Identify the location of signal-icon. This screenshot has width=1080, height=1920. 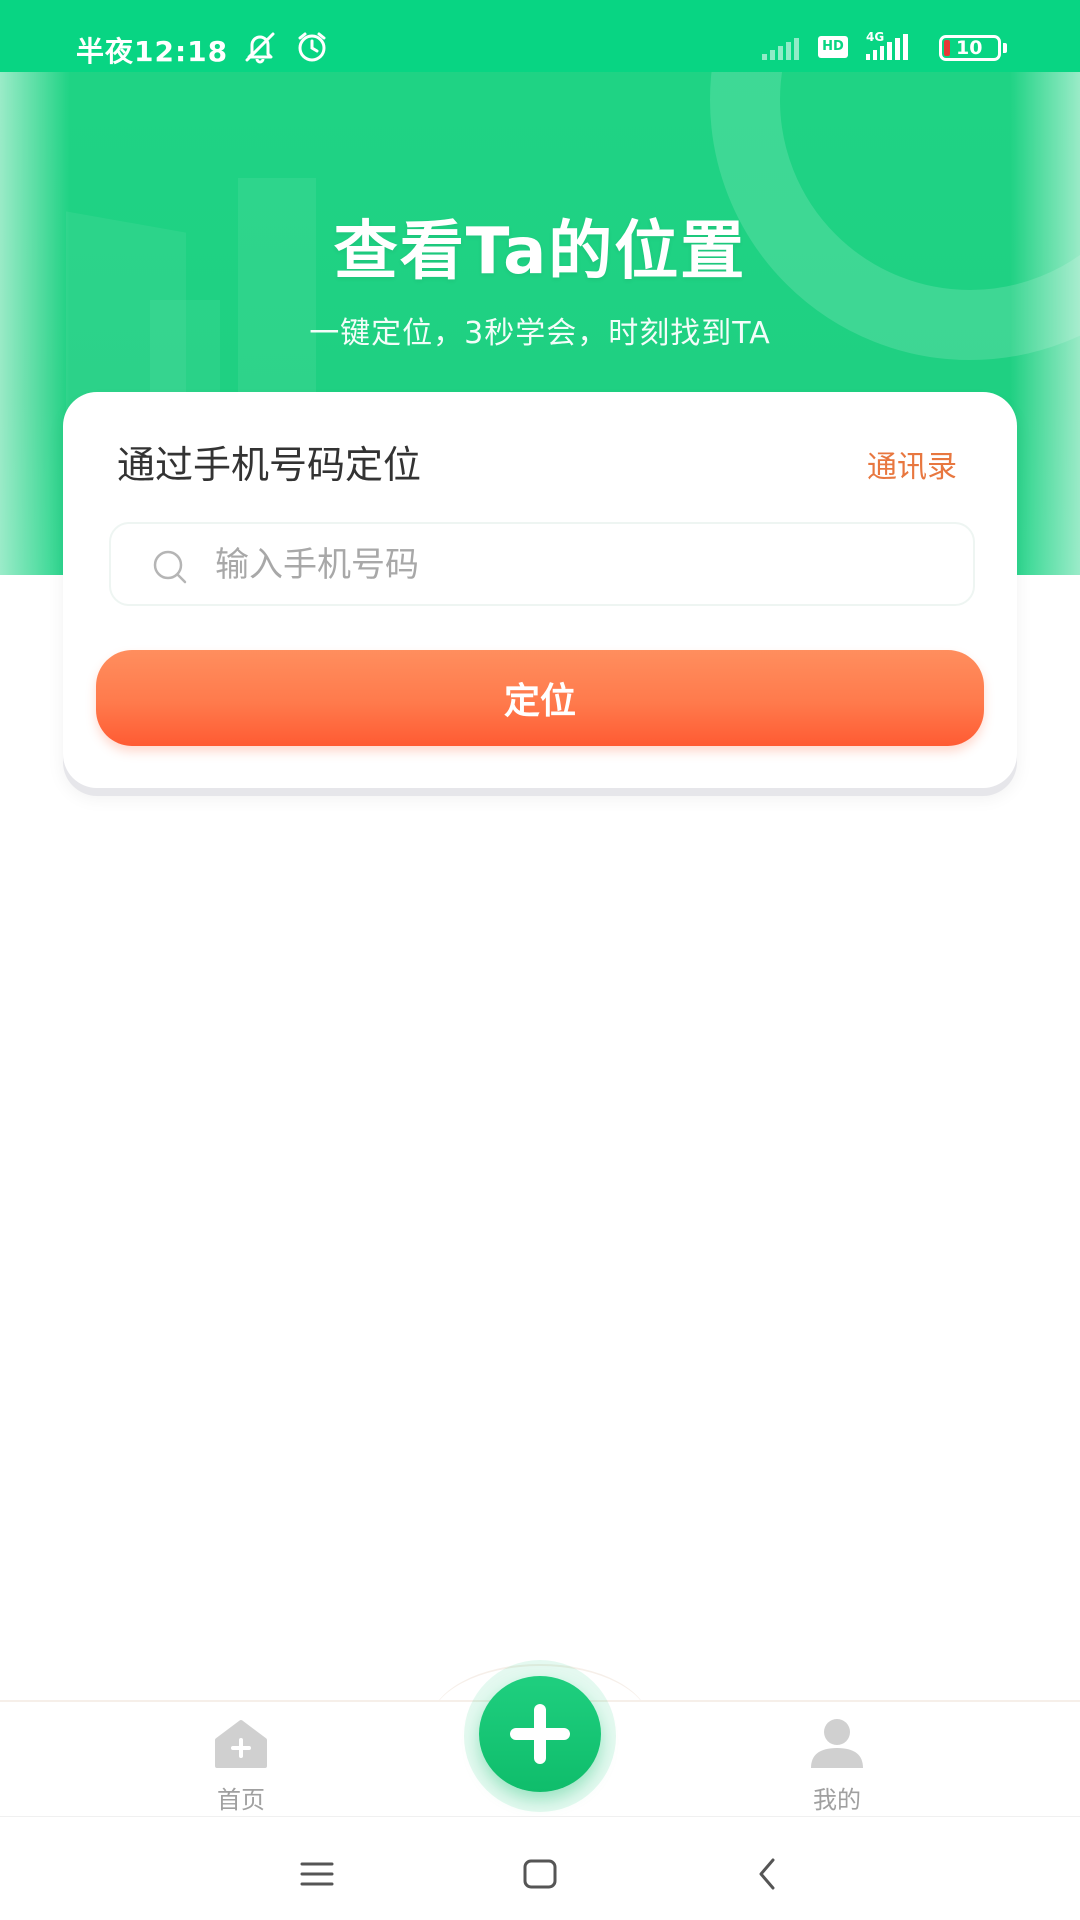
(780, 47).